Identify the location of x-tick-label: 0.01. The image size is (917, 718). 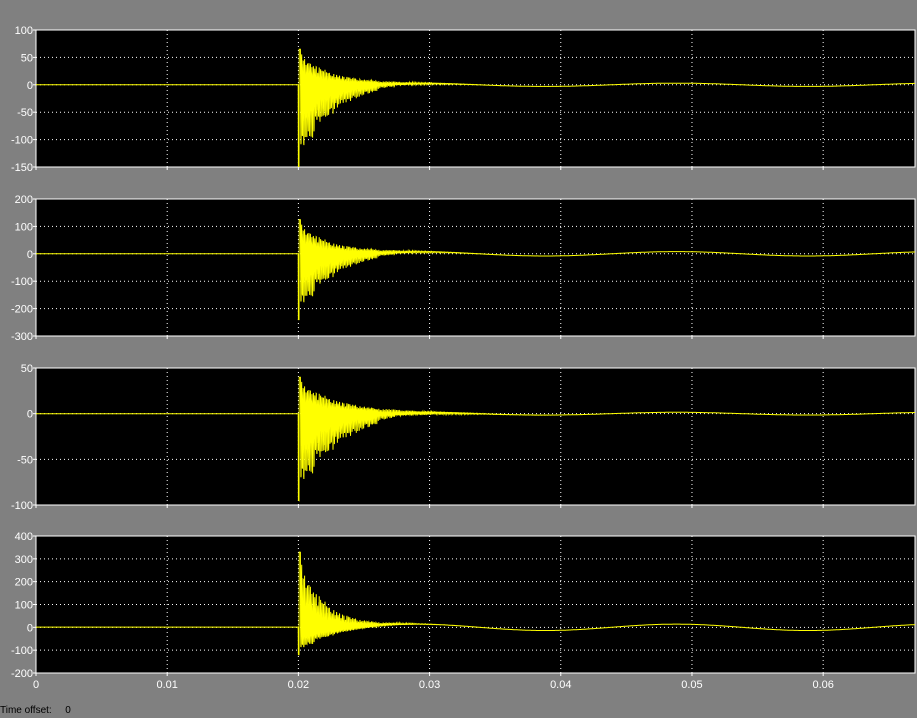
(166, 685).